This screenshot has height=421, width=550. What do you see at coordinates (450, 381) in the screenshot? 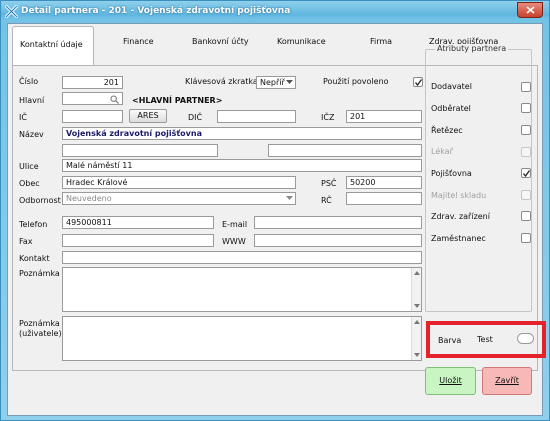
I see `save-button: Uložit` at bounding box center [450, 381].